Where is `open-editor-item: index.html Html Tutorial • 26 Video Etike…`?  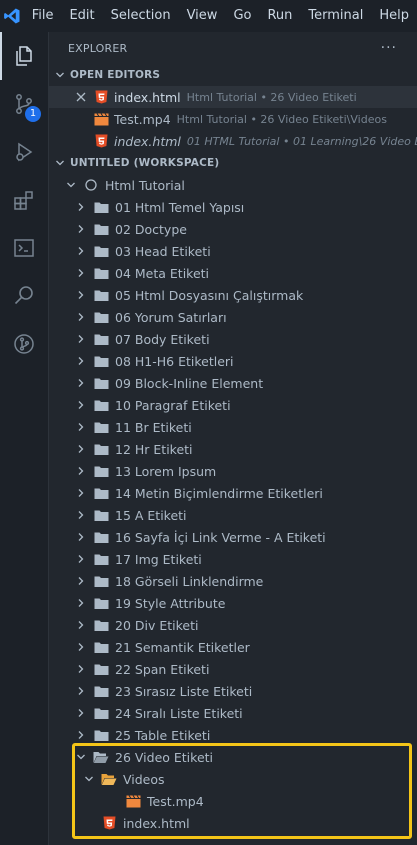
open-editor-item: index.html Html Tutorial • 26 Video Etike… is located at coordinates (233, 97).